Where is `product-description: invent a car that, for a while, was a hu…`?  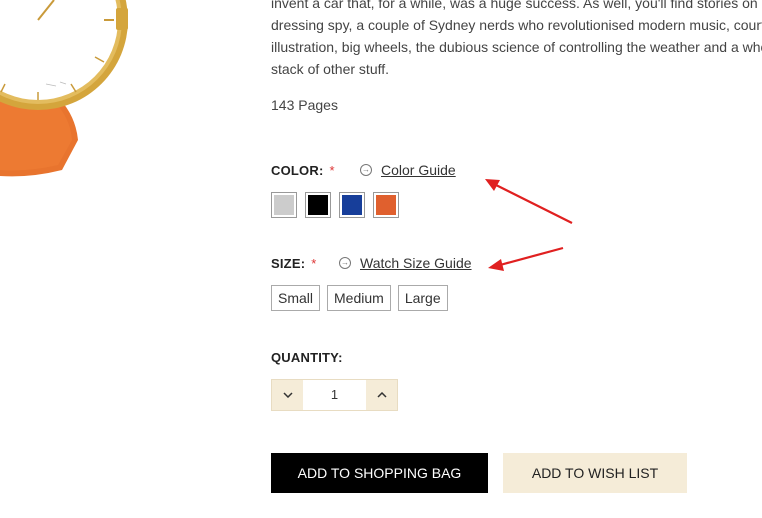
product-description: invent a car that, for a while, was a hu… is located at coordinates (516, 40).